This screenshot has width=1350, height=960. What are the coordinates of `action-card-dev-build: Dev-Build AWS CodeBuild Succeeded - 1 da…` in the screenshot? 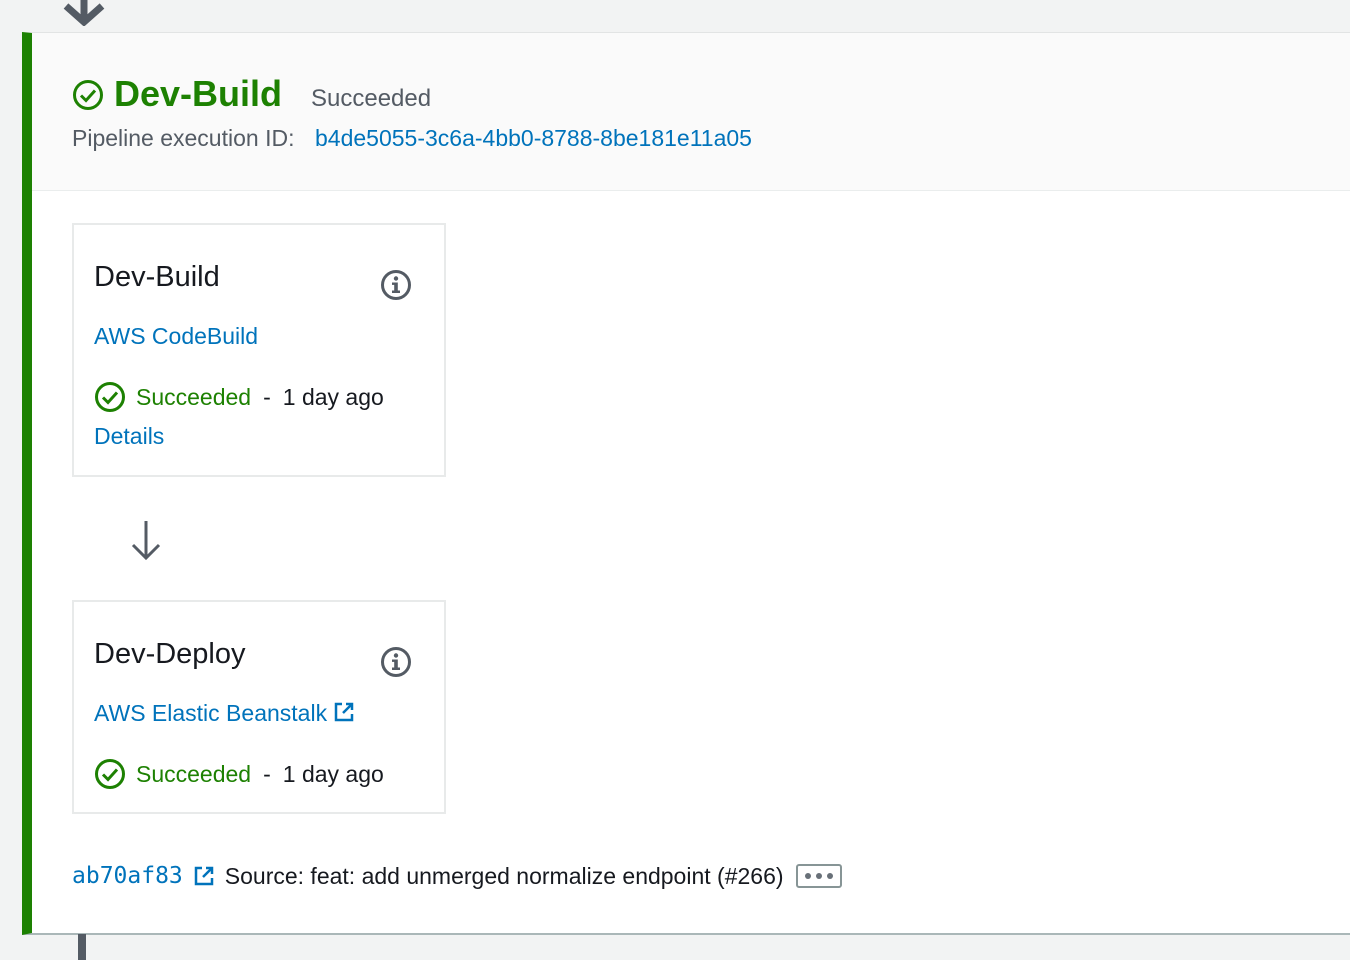 It's located at (259, 350).